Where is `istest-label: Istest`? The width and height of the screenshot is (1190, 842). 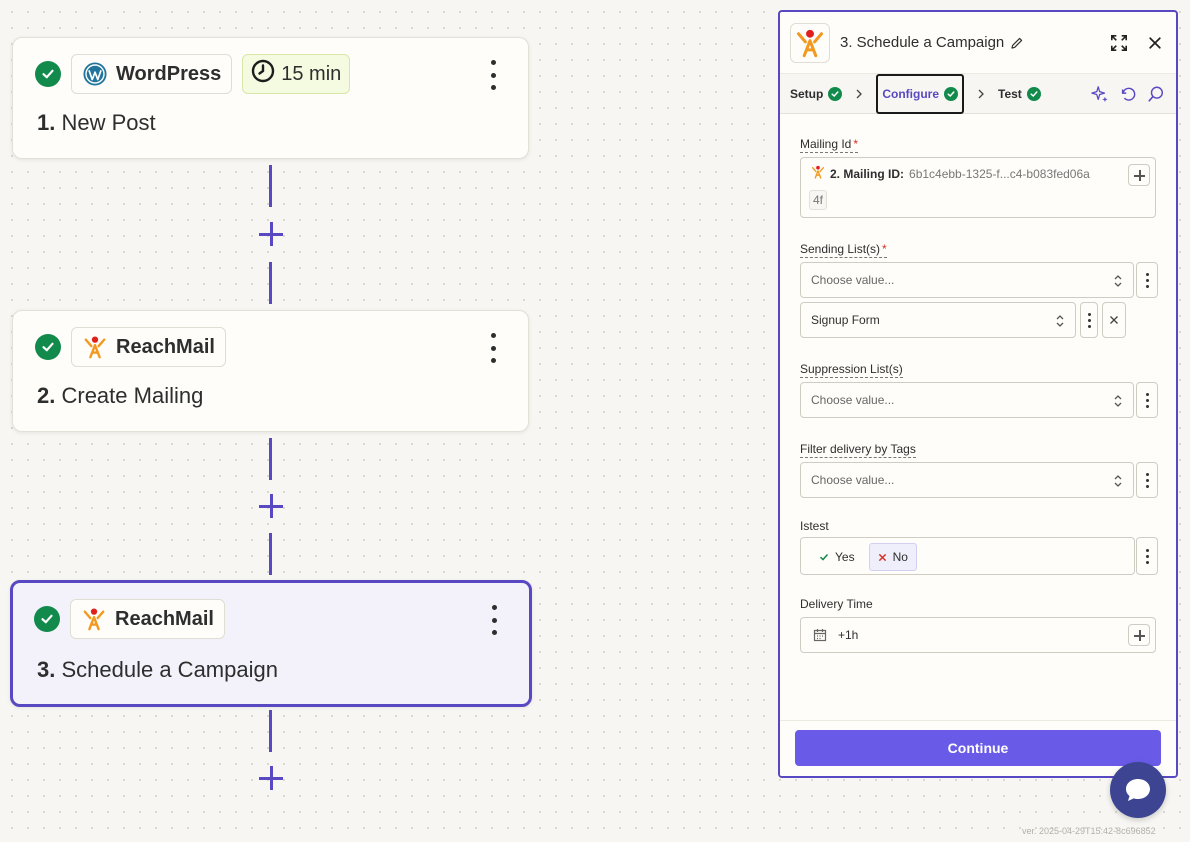 istest-label: Istest is located at coordinates (814, 526).